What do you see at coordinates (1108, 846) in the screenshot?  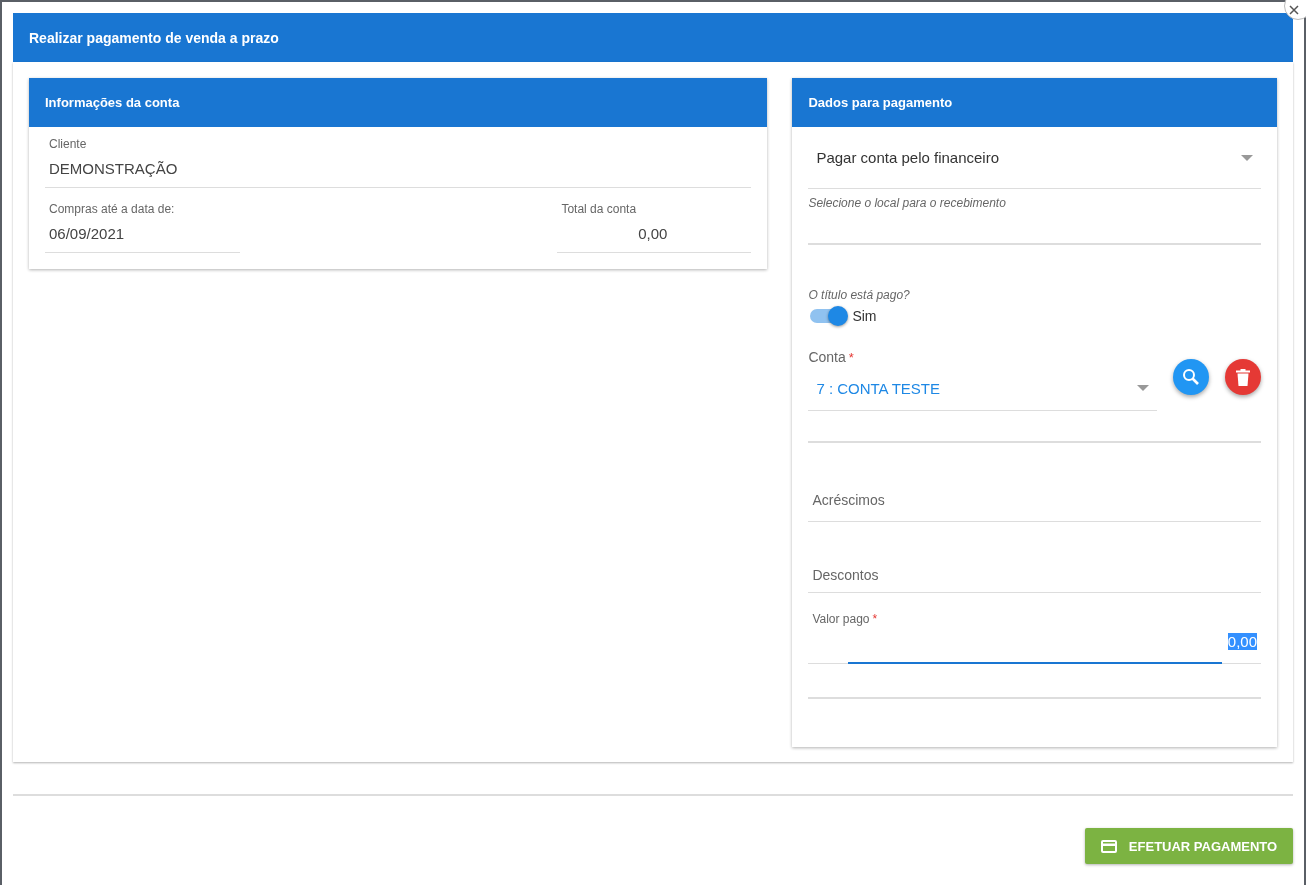 I see `credit-card-icon` at bounding box center [1108, 846].